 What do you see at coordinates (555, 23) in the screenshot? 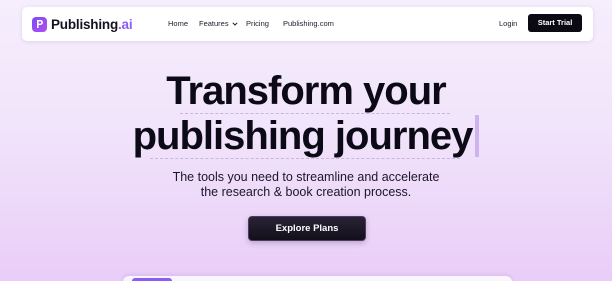
I see `start-trial-button: Start Trial` at bounding box center [555, 23].